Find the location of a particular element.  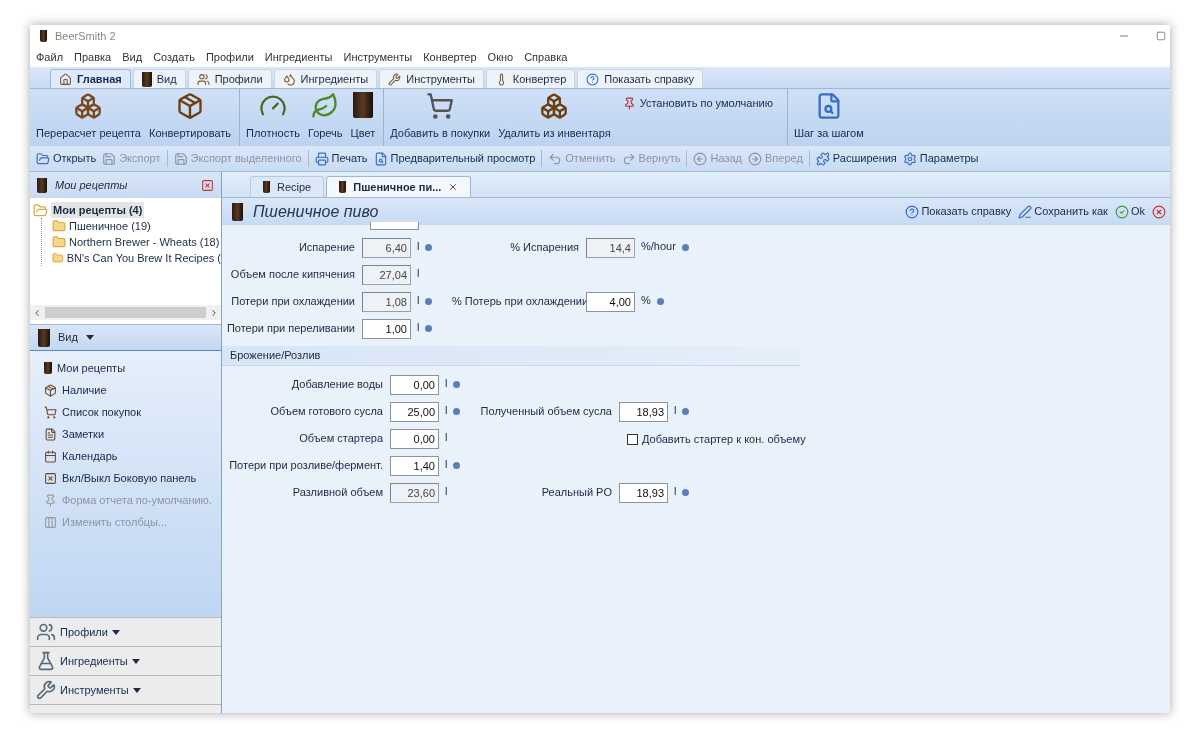

menu-item: Профили is located at coordinates (229, 57).